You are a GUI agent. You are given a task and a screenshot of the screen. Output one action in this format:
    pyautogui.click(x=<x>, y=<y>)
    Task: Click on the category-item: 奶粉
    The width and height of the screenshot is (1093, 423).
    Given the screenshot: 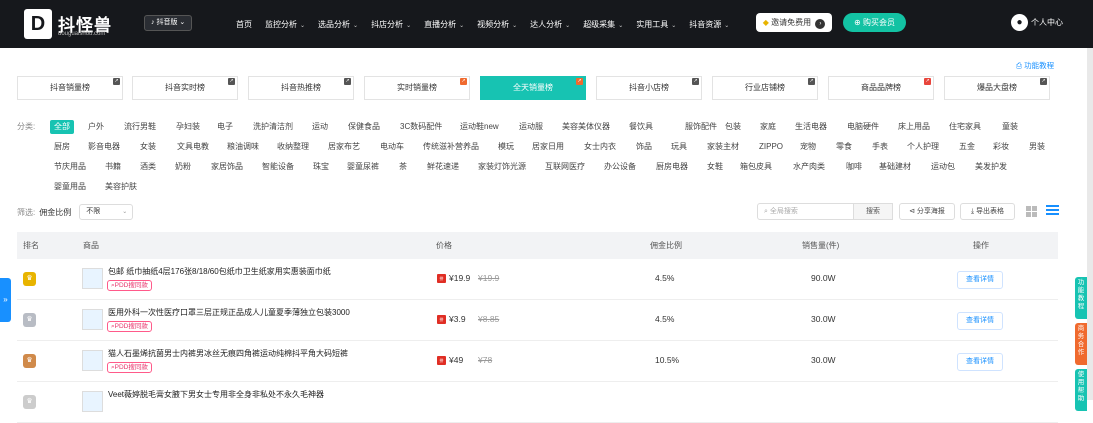 What is the action you would take?
    pyautogui.click(x=183, y=167)
    